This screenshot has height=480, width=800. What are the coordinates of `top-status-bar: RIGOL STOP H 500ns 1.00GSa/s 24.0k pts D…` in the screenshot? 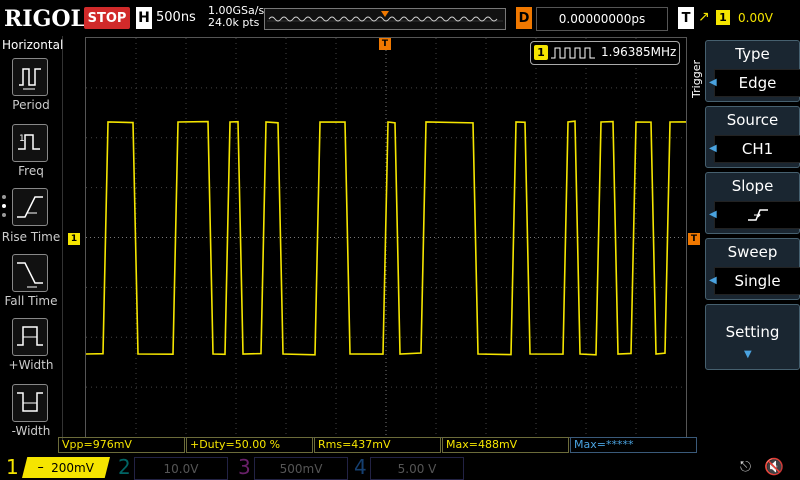 It's located at (400, 18).